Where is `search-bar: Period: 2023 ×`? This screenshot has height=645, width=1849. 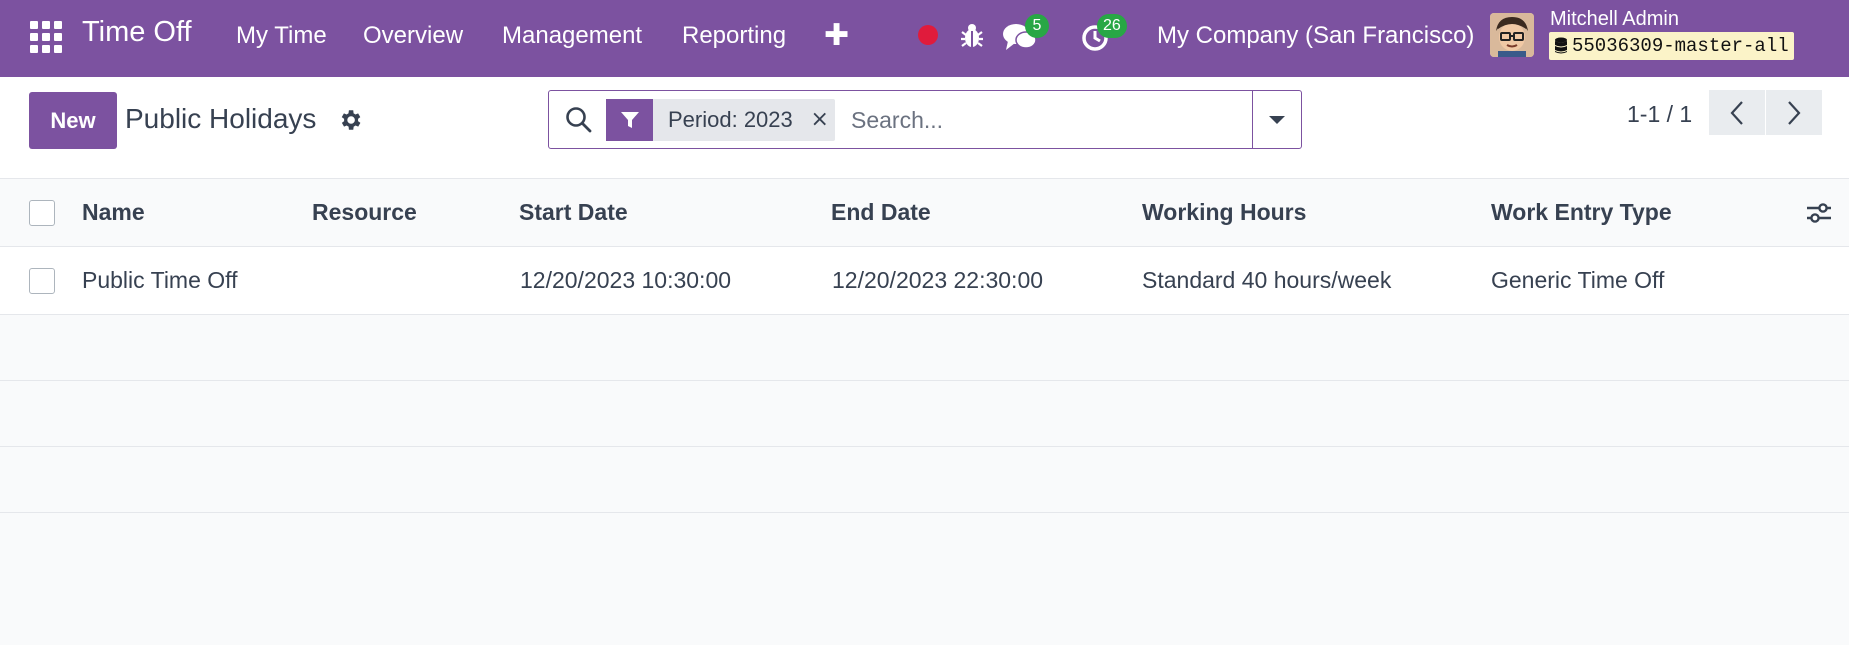 search-bar: Period: 2023 × is located at coordinates (925, 119).